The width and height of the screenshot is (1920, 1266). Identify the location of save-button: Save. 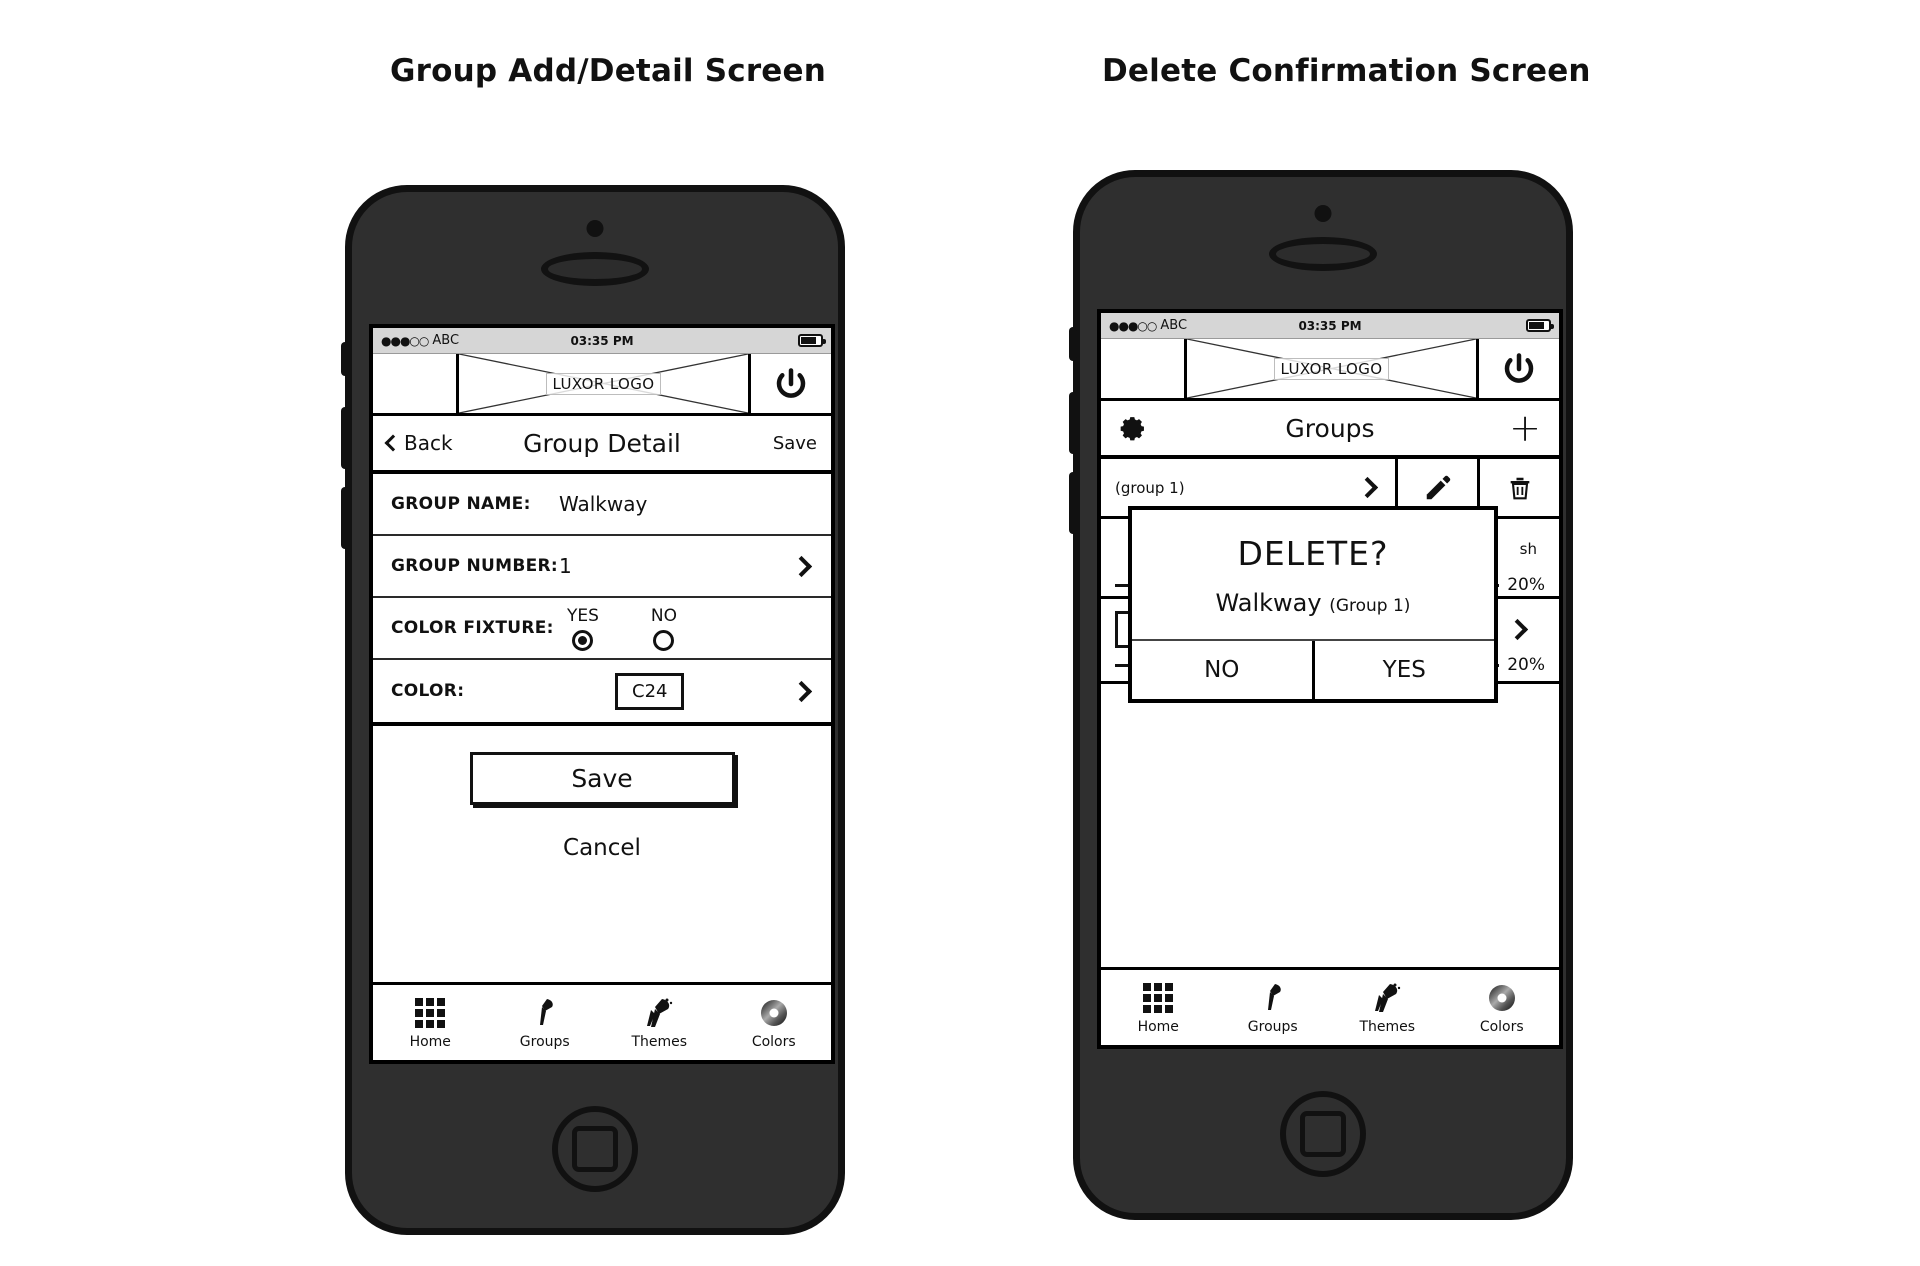
(602, 778).